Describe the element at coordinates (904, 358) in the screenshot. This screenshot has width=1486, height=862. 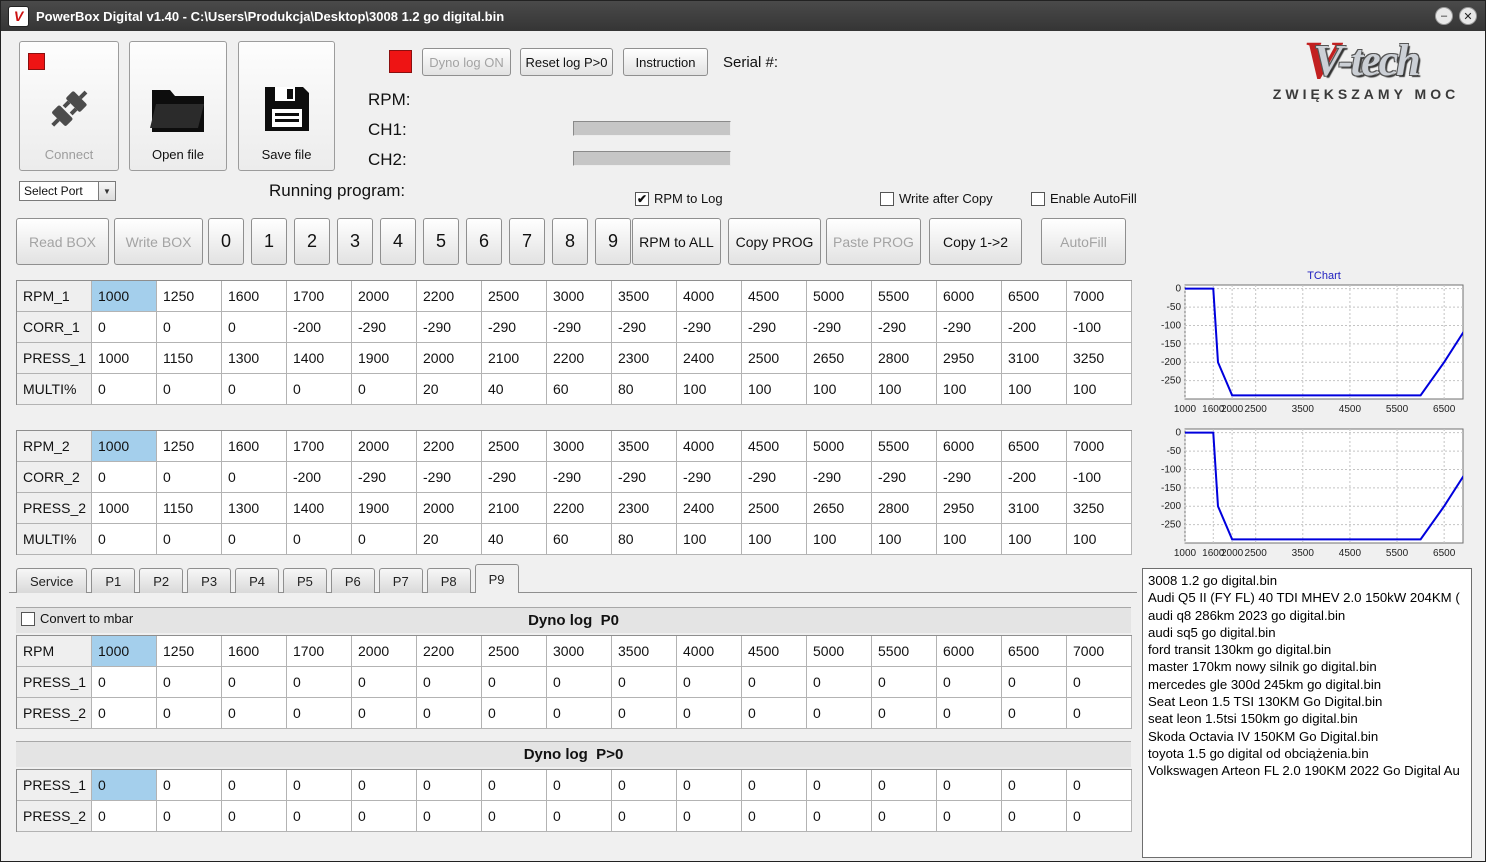
I see `table-cell: 2800` at that location.